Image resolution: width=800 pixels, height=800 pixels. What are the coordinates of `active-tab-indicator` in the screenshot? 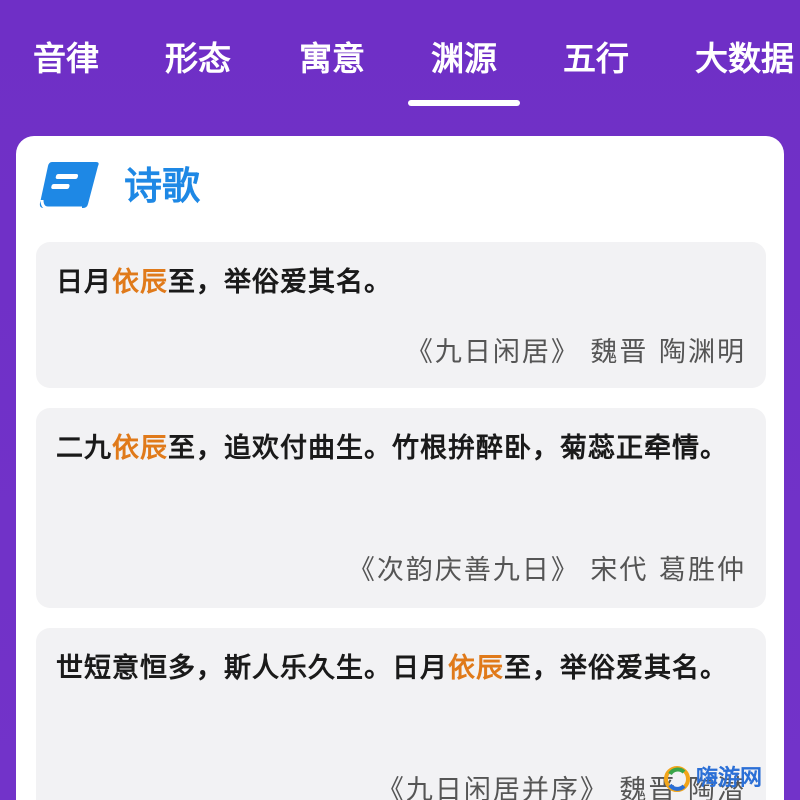 It's located at (464, 103).